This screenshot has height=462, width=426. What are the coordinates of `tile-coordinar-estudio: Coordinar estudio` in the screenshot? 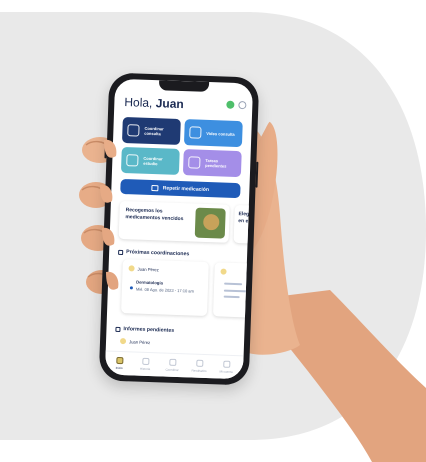 It's located at (150, 160).